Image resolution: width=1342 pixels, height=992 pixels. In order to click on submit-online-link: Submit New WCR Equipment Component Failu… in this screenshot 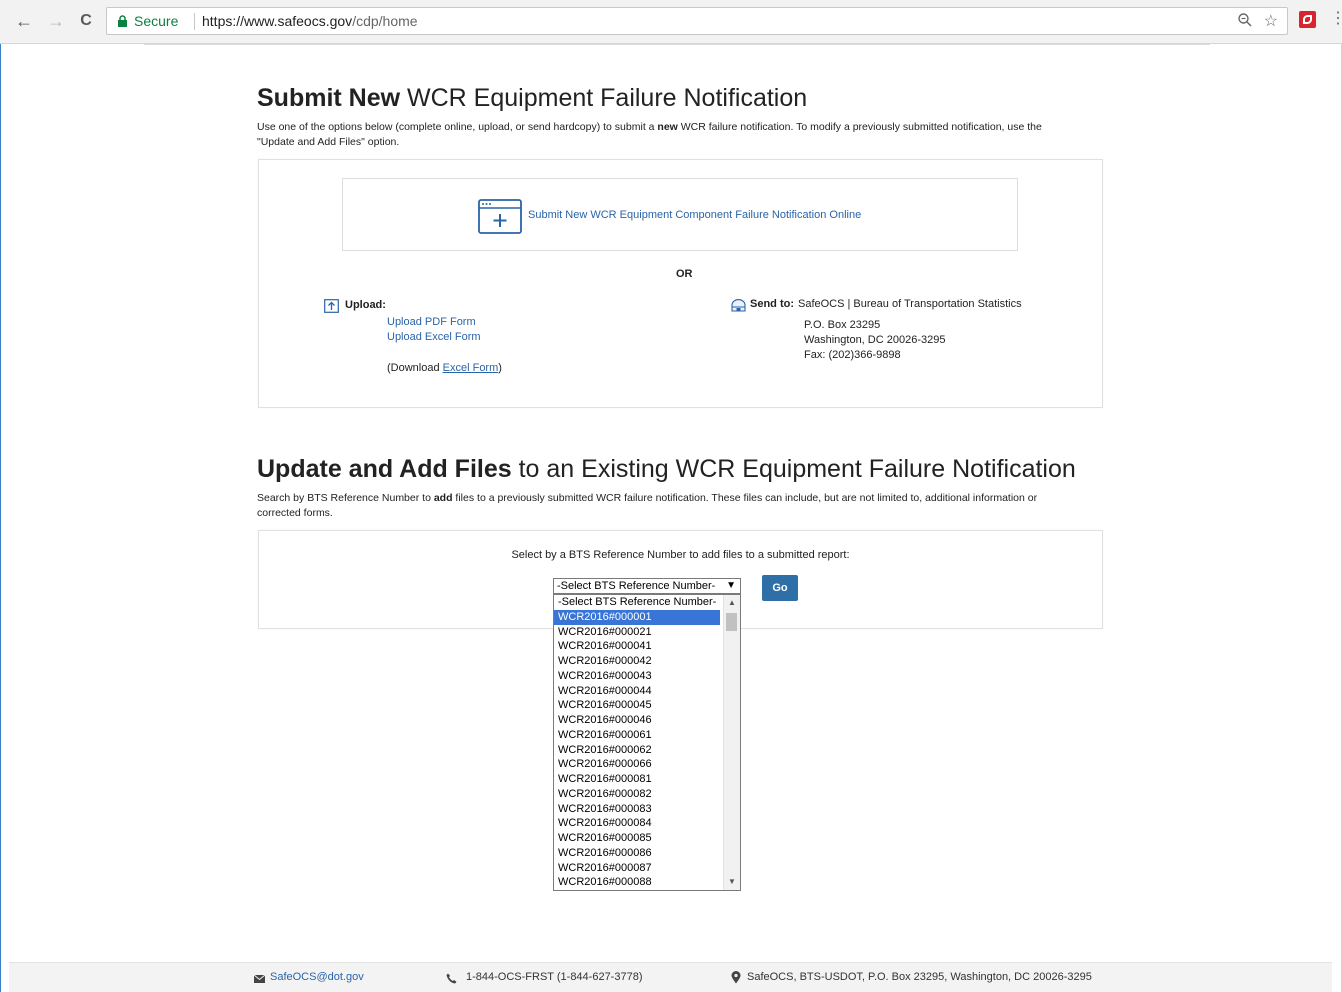, I will do `click(694, 215)`.